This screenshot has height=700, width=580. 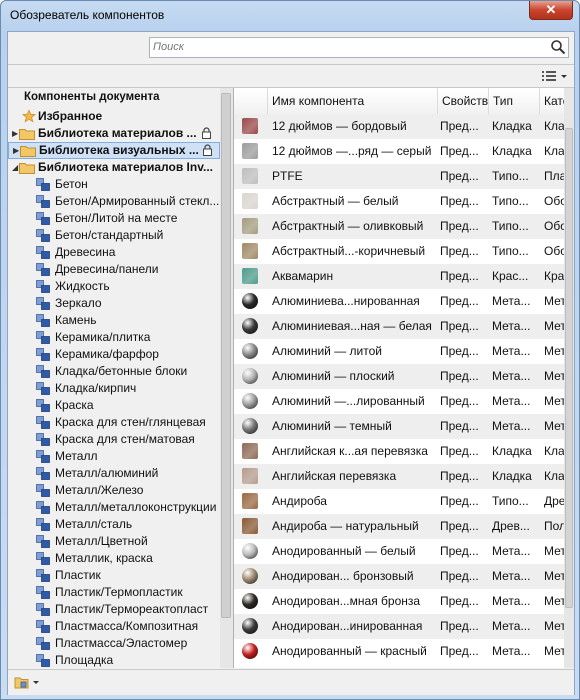 I want to click on tree-item-category: Кладка/бетонные блоки, so click(x=114, y=371).